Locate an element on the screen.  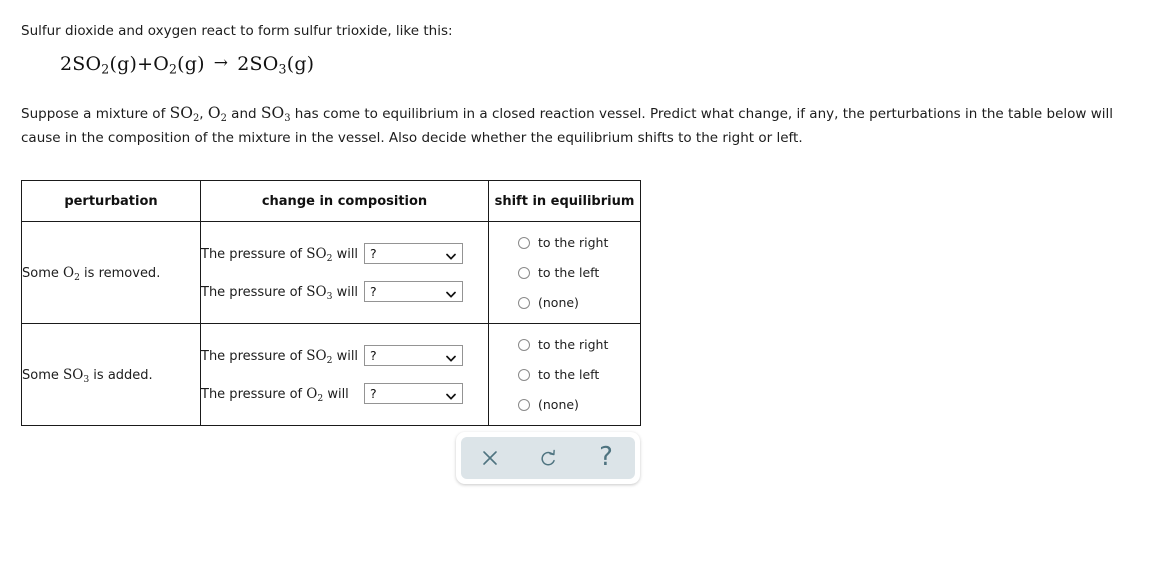
change-label-chem-symbol-1-2: SO is located at coordinates (316, 291).